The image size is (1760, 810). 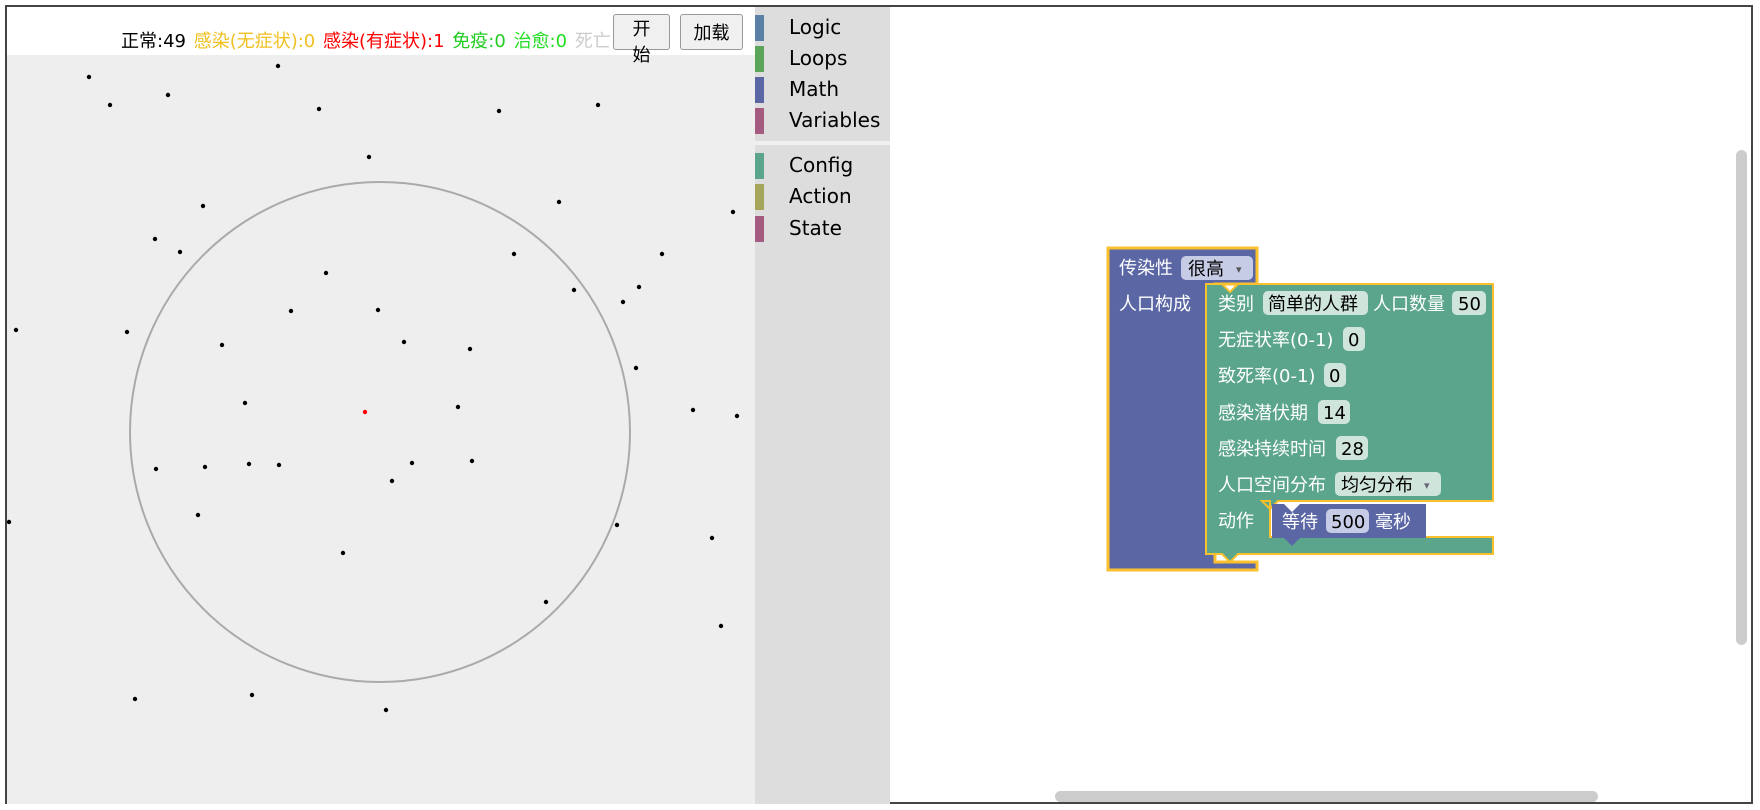 I want to click on incubation-value: 14, so click(x=1334, y=413).